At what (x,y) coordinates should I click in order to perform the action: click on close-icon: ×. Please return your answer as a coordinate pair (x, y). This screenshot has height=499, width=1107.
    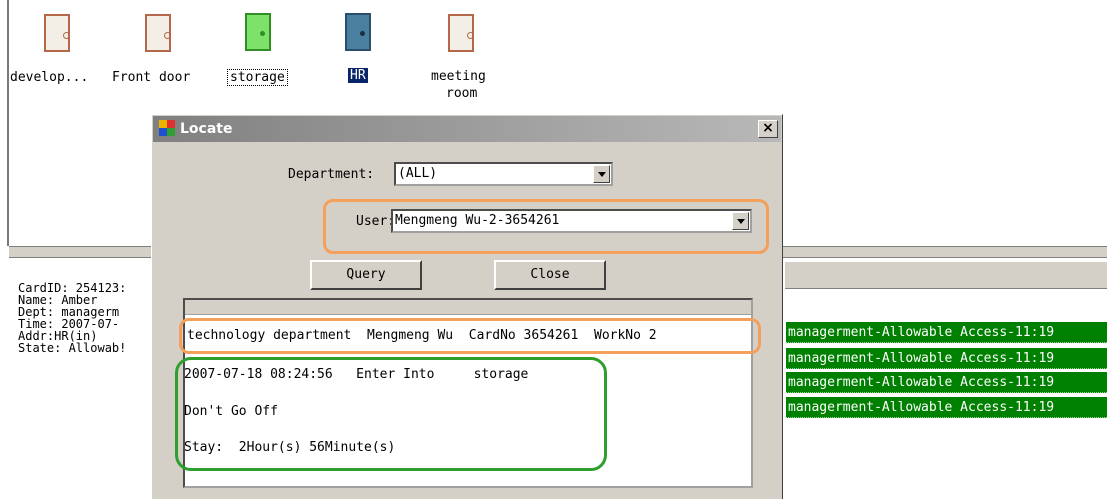
    Looking at the image, I should click on (768, 129).